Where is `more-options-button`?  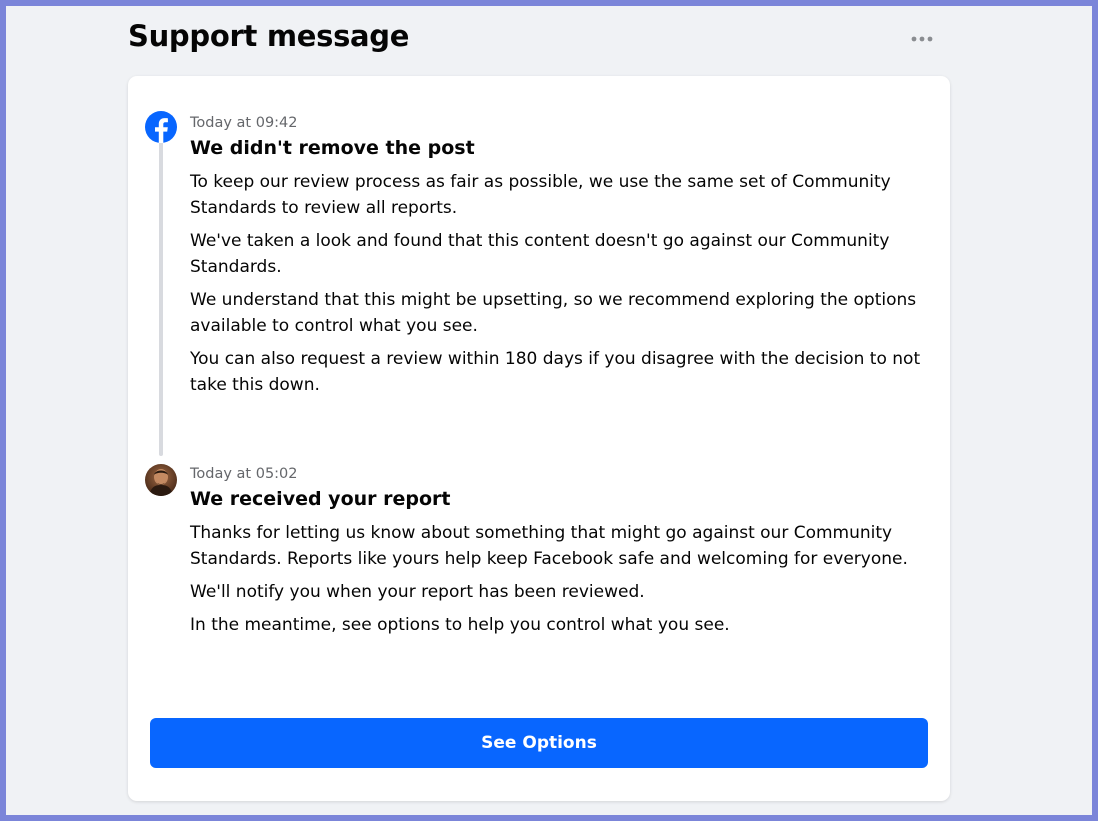
more-options-button is located at coordinates (922, 39).